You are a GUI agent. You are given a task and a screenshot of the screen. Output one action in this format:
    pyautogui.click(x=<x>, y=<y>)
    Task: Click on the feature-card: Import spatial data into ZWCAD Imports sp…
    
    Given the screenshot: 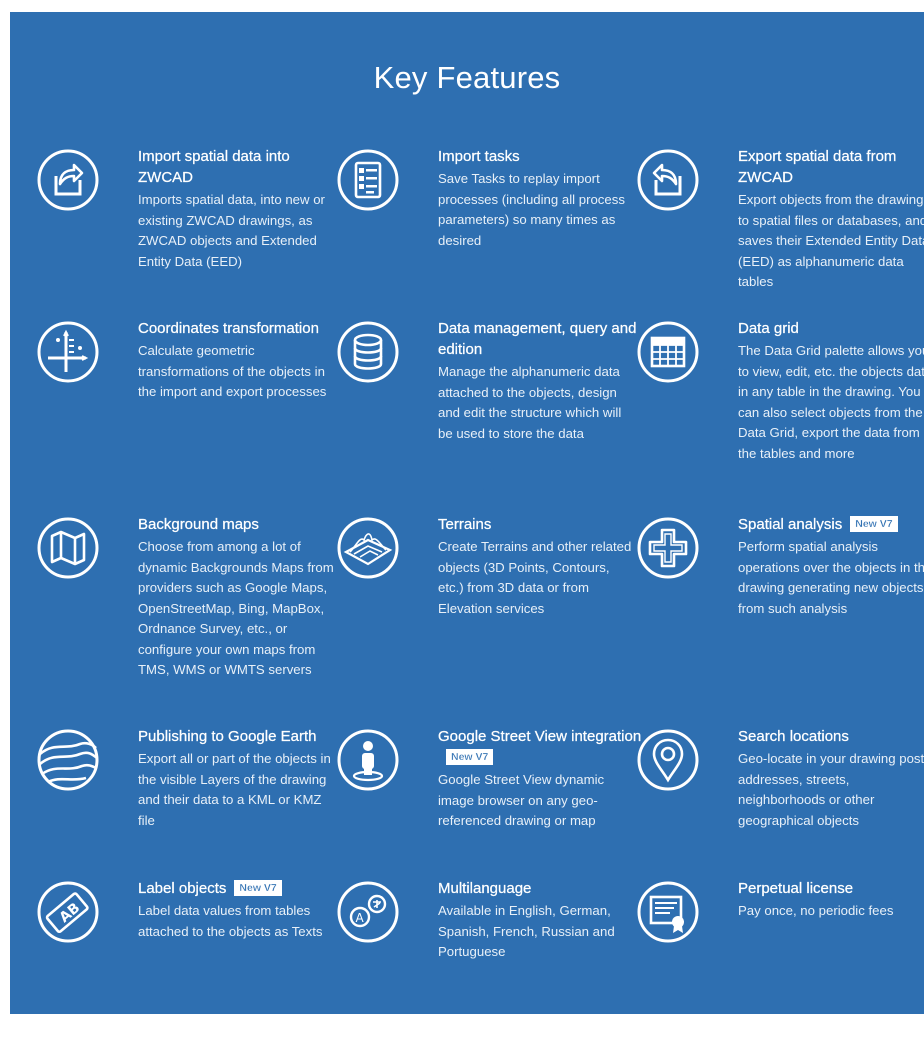 What is the action you would take?
    pyautogui.click(x=186, y=228)
    